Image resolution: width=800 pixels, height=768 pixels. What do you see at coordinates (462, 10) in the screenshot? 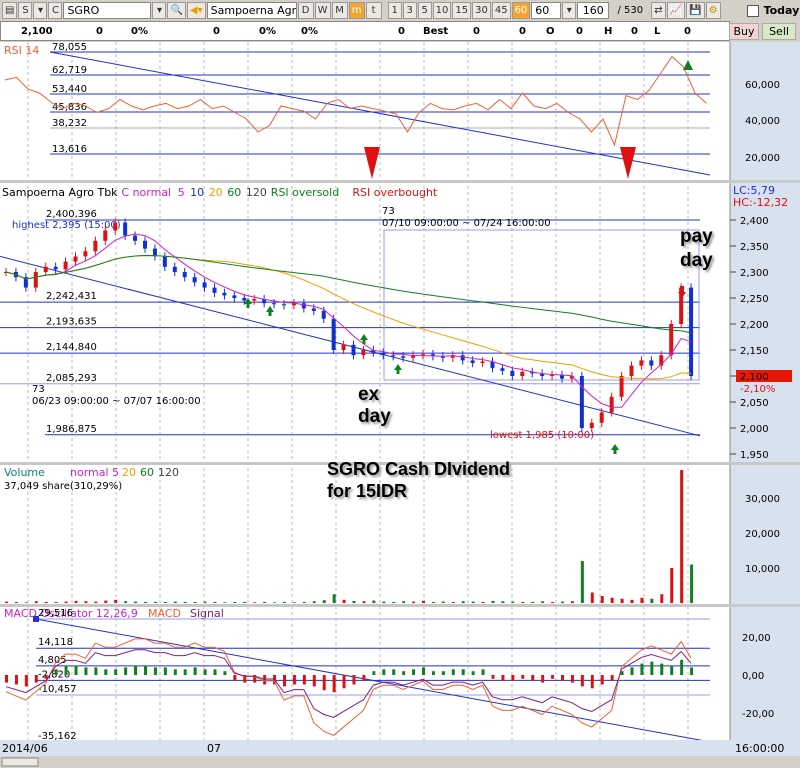
I see `interval-15: 15` at bounding box center [462, 10].